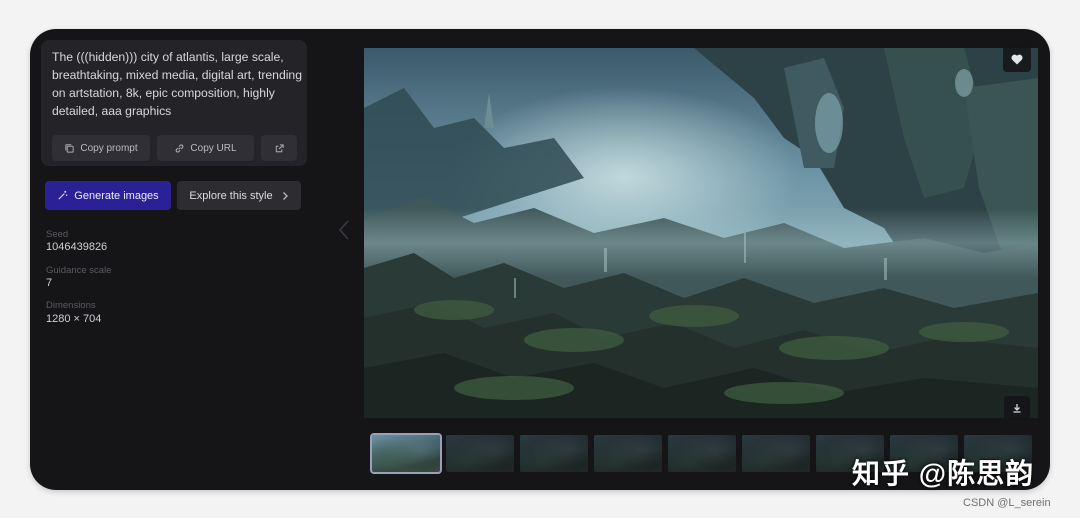 The width and height of the screenshot is (1080, 518). What do you see at coordinates (49, 283) in the screenshot?
I see `guidance-scale-value: 7` at bounding box center [49, 283].